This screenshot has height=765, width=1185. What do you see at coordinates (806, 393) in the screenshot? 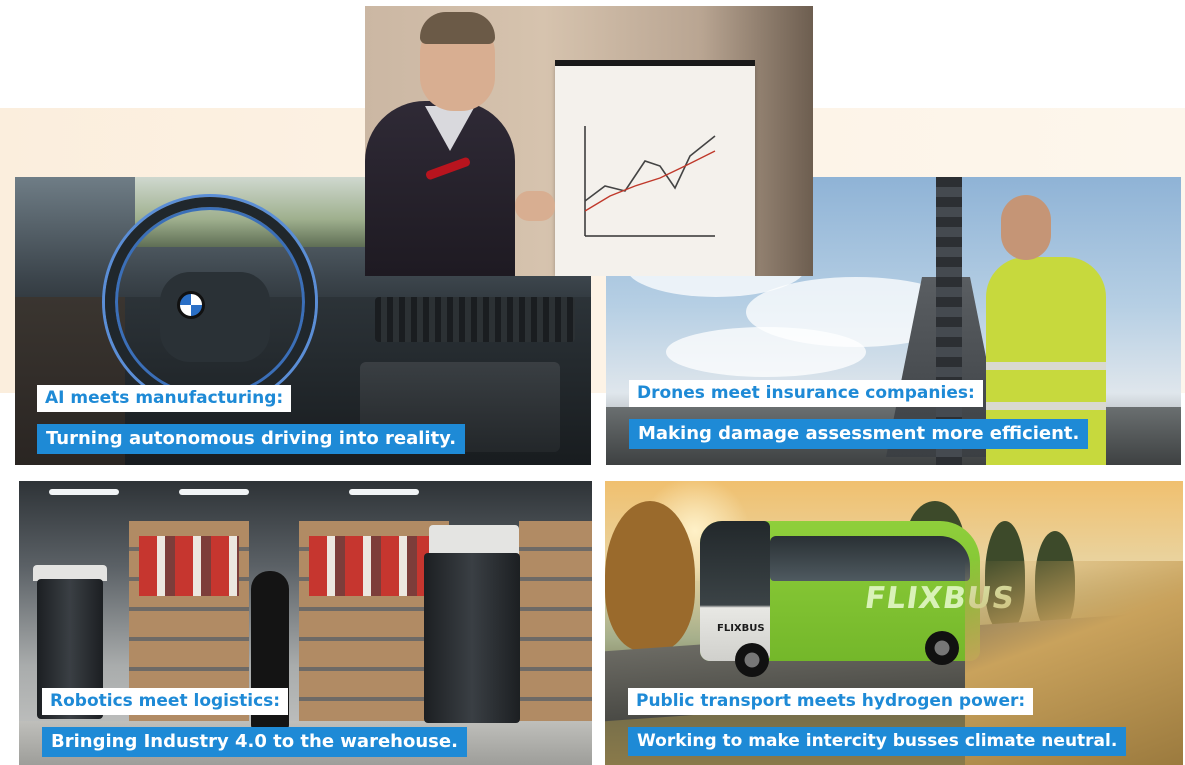
I see `caption-headline-drone: Drones meet insurance companies:` at bounding box center [806, 393].